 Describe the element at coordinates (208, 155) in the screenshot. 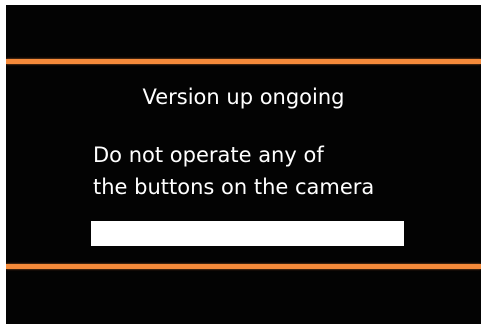

I see `warning-message-line-1: Do not operate any of` at that location.